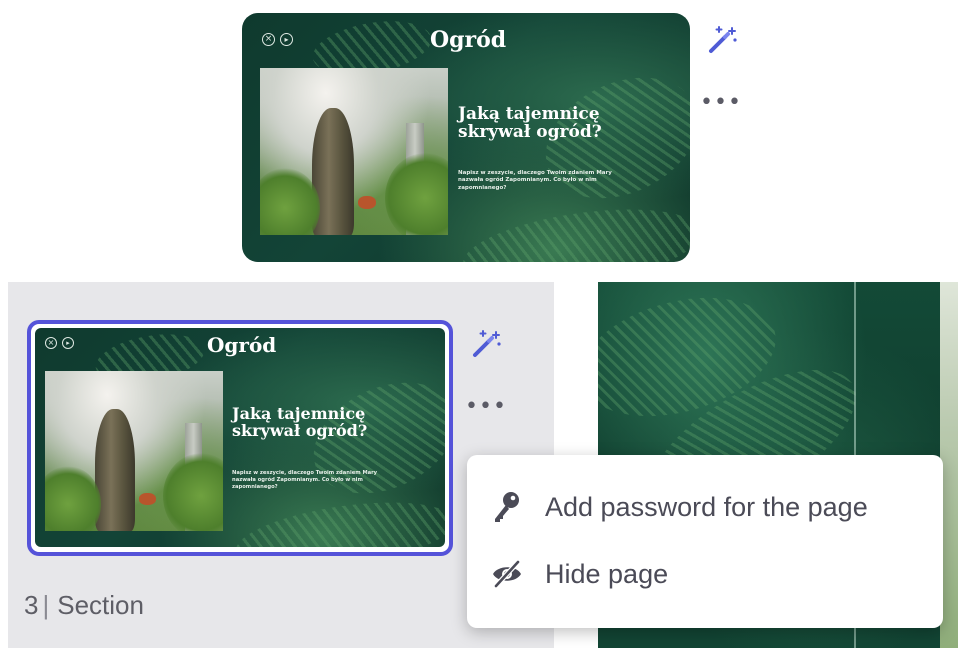  What do you see at coordinates (507, 574) in the screenshot?
I see `eye-slash-icon` at bounding box center [507, 574].